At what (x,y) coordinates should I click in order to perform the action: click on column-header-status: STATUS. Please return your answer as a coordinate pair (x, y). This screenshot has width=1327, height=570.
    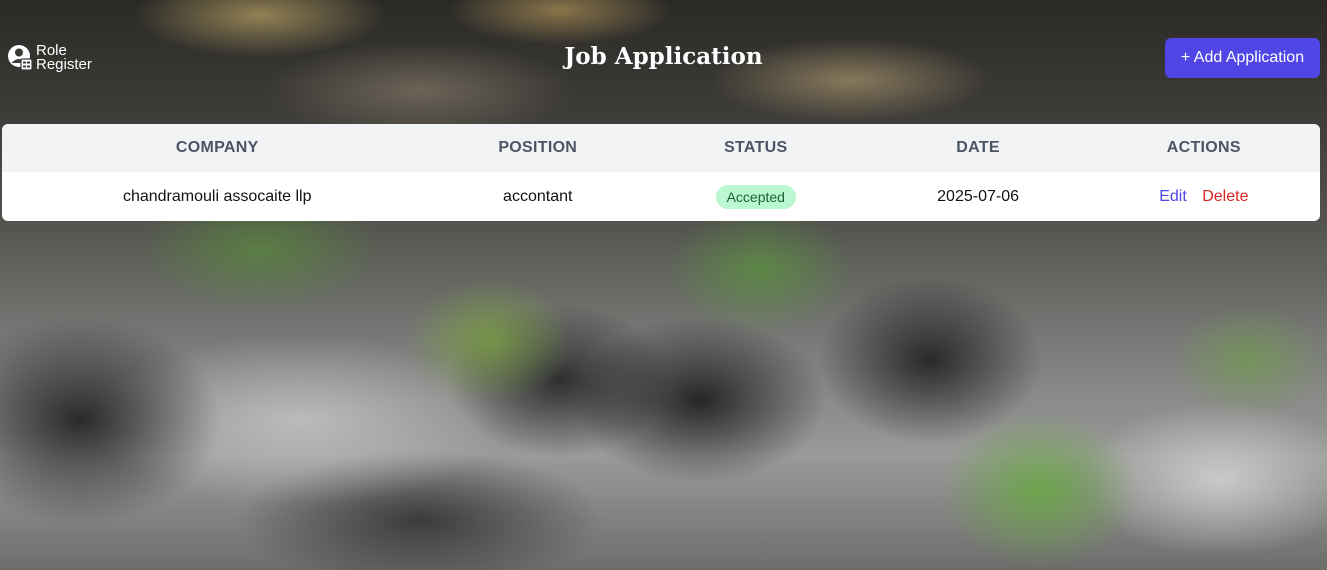
    Looking at the image, I should click on (756, 147).